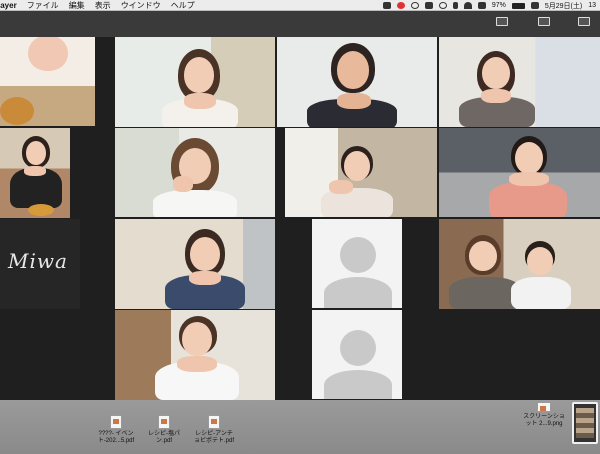 The height and width of the screenshot is (454, 600). What do you see at coordinates (455, 5) in the screenshot?
I see `bluetooth-icon` at bounding box center [455, 5].